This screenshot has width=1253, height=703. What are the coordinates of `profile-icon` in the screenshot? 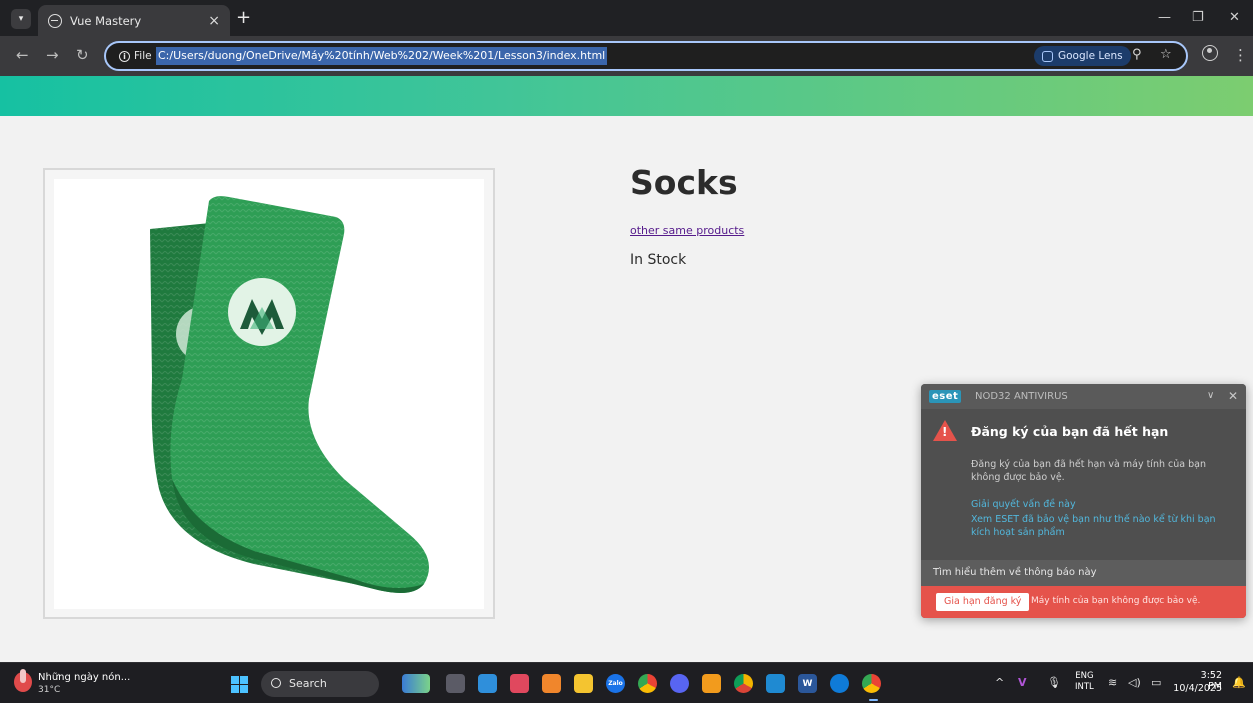 It's located at (1210, 53).